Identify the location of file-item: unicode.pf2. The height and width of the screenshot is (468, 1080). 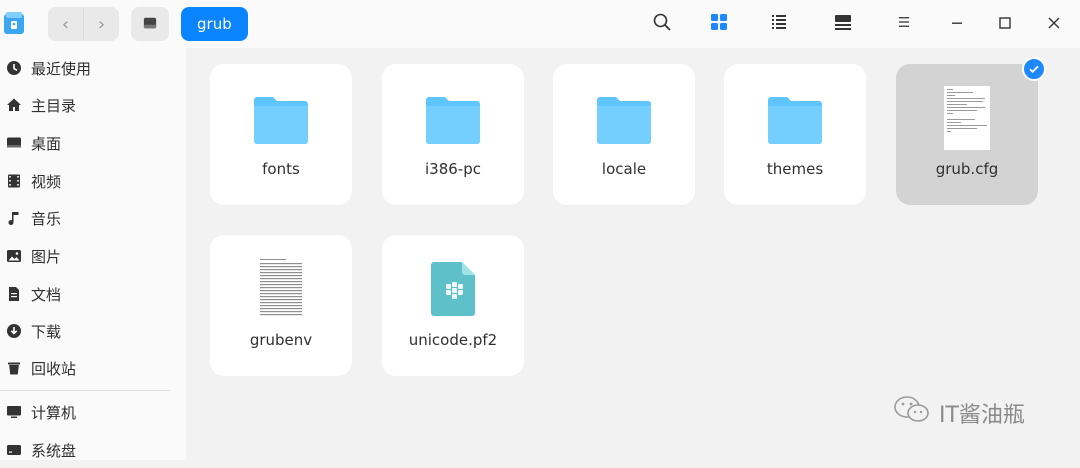
(453, 305).